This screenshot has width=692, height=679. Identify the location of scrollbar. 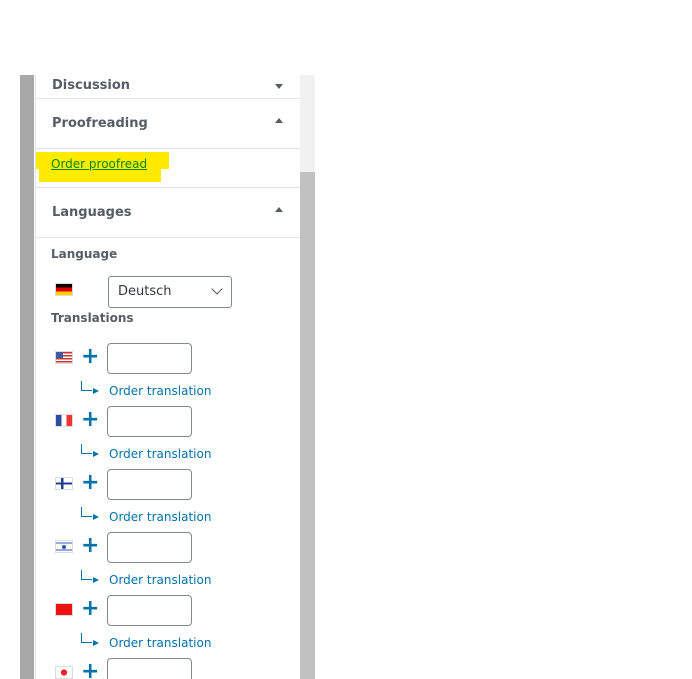
(307, 377).